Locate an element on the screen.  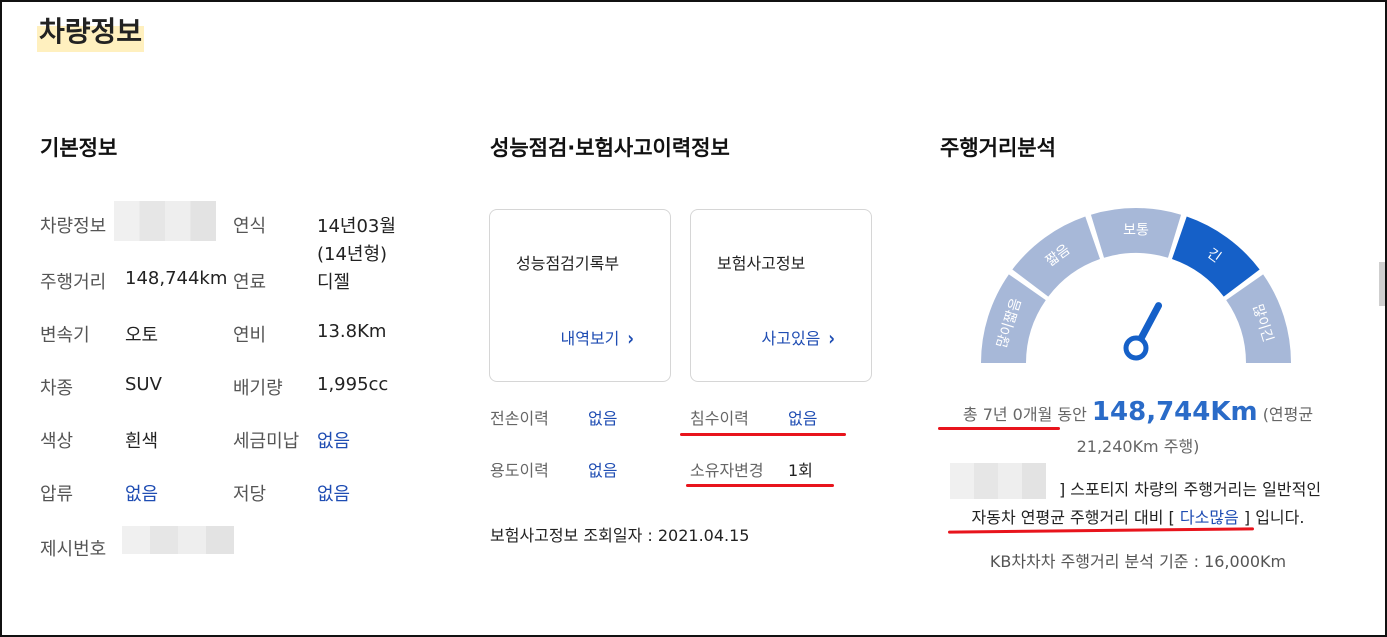
mileage-analysis-title: 주행거리분석 is located at coordinates (998, 148).